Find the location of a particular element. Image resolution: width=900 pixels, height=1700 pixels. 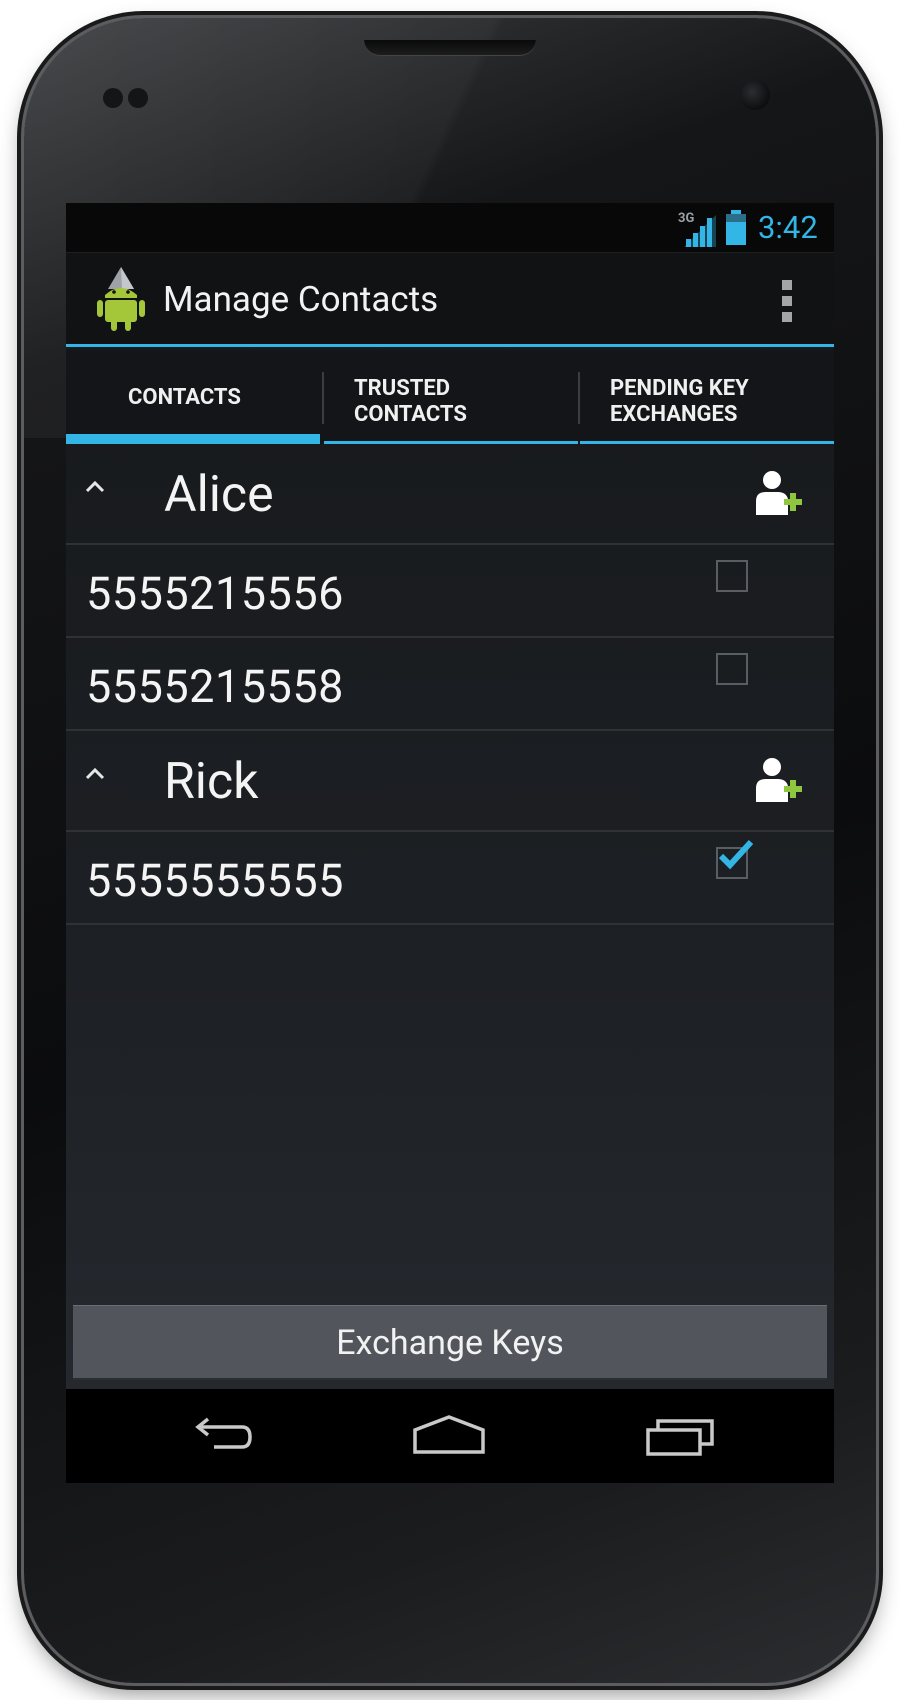

tab-contacts: CONTACTS is located at coordinates (194, 397).